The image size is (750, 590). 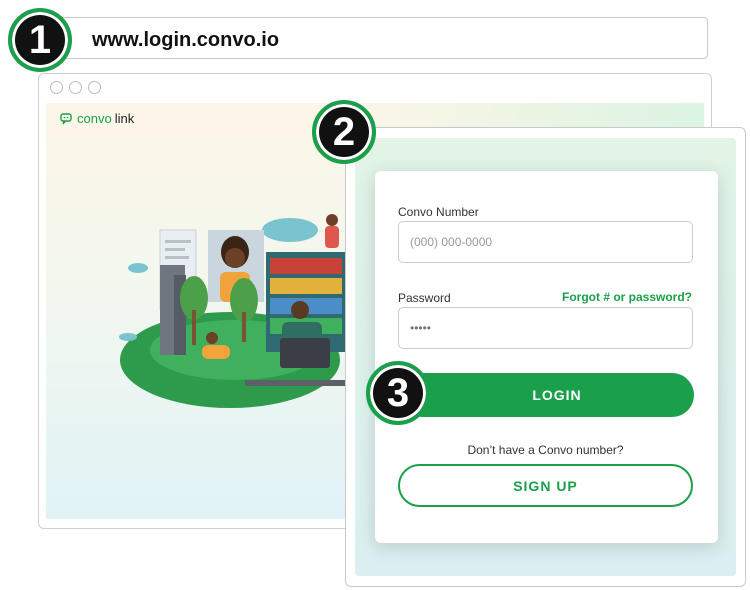 What do you see at coordinates (398, 393) in the screenshot?
I see `step-badge-3: 3` at bounding box center [398, 393].